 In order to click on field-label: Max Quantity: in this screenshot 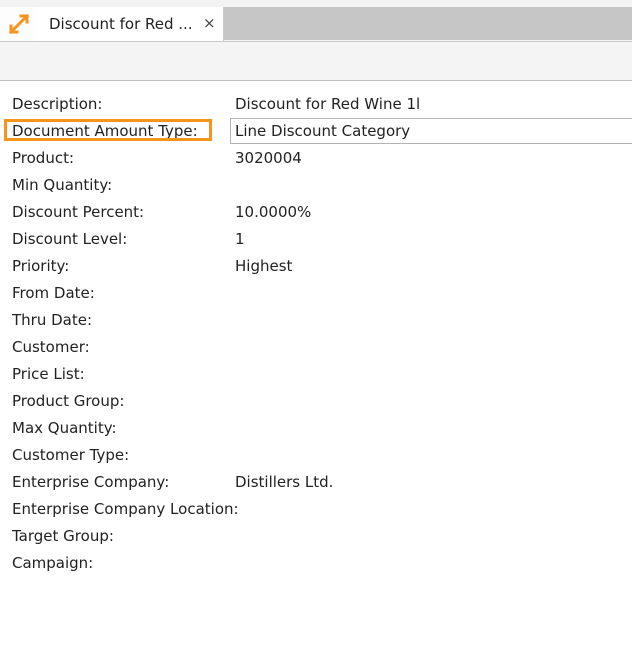, I will do `click(64, 428)`.